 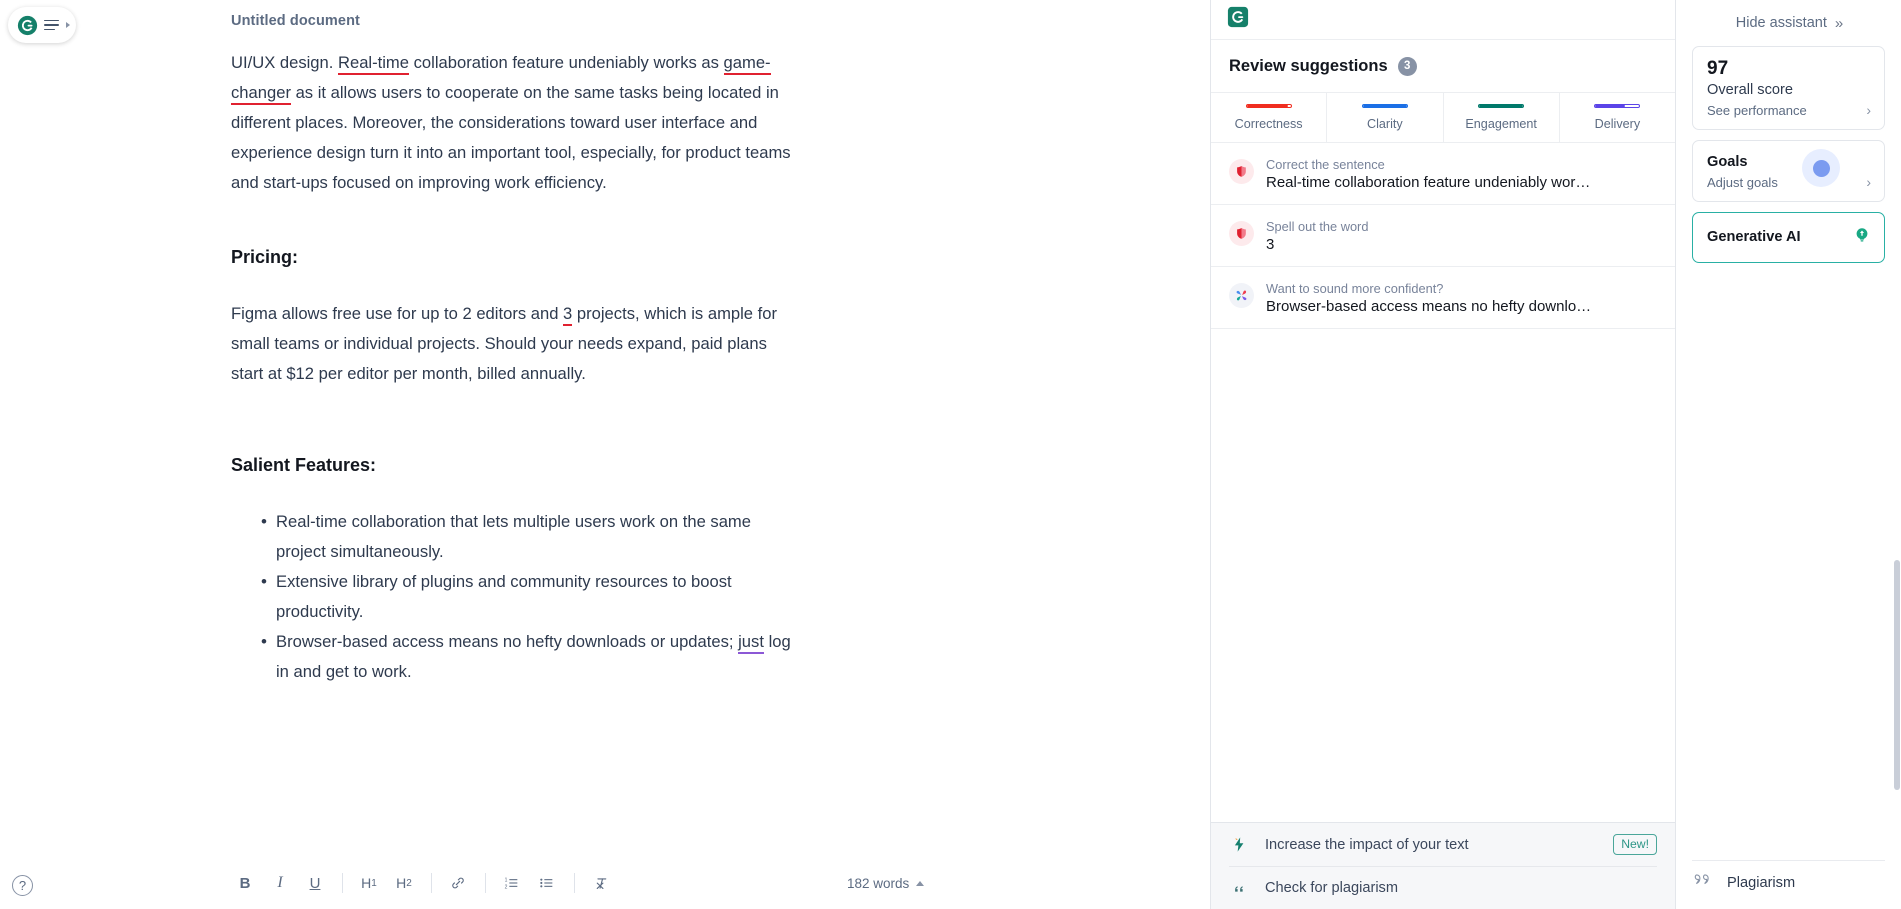 What do you see at coordinates (373, 64) in the screenshot?
I see `suggestion-highlight-realtime: Real-time` at bounding box center [373, 64].